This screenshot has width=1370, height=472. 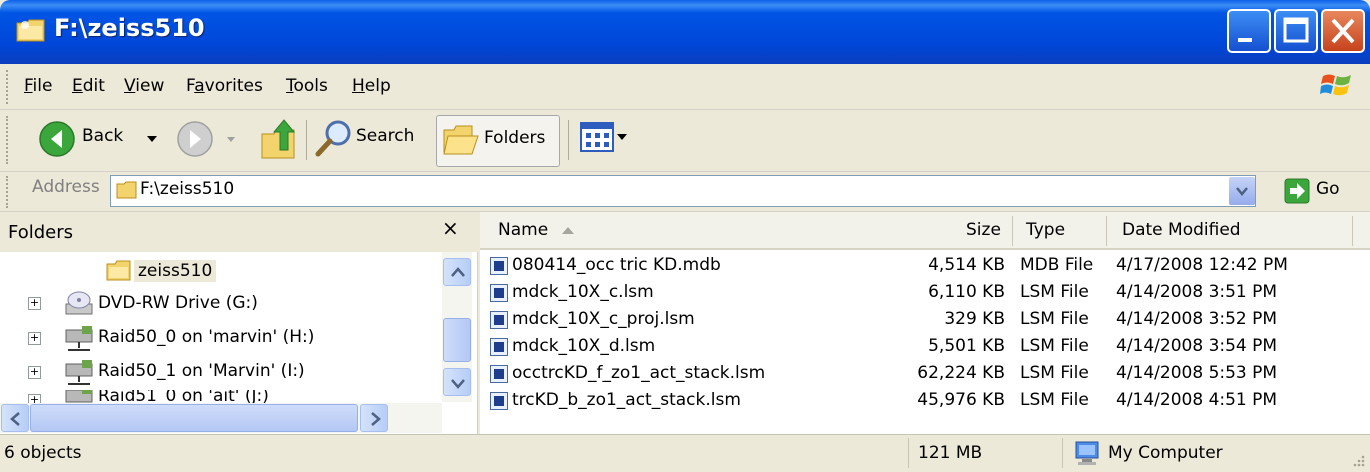 What do you see at coordinates (1181, 230) in the screenshot?
I see `column-header-date-modified: Date Modified` at bounding box center [1181, 230].